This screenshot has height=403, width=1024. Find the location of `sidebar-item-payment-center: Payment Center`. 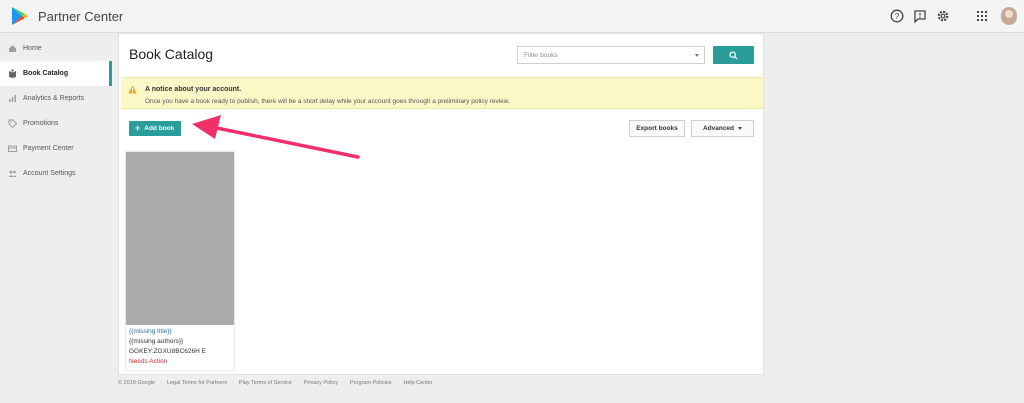

sidebar-item-payment-center: Payment Center is located at coordinates (56, 148).